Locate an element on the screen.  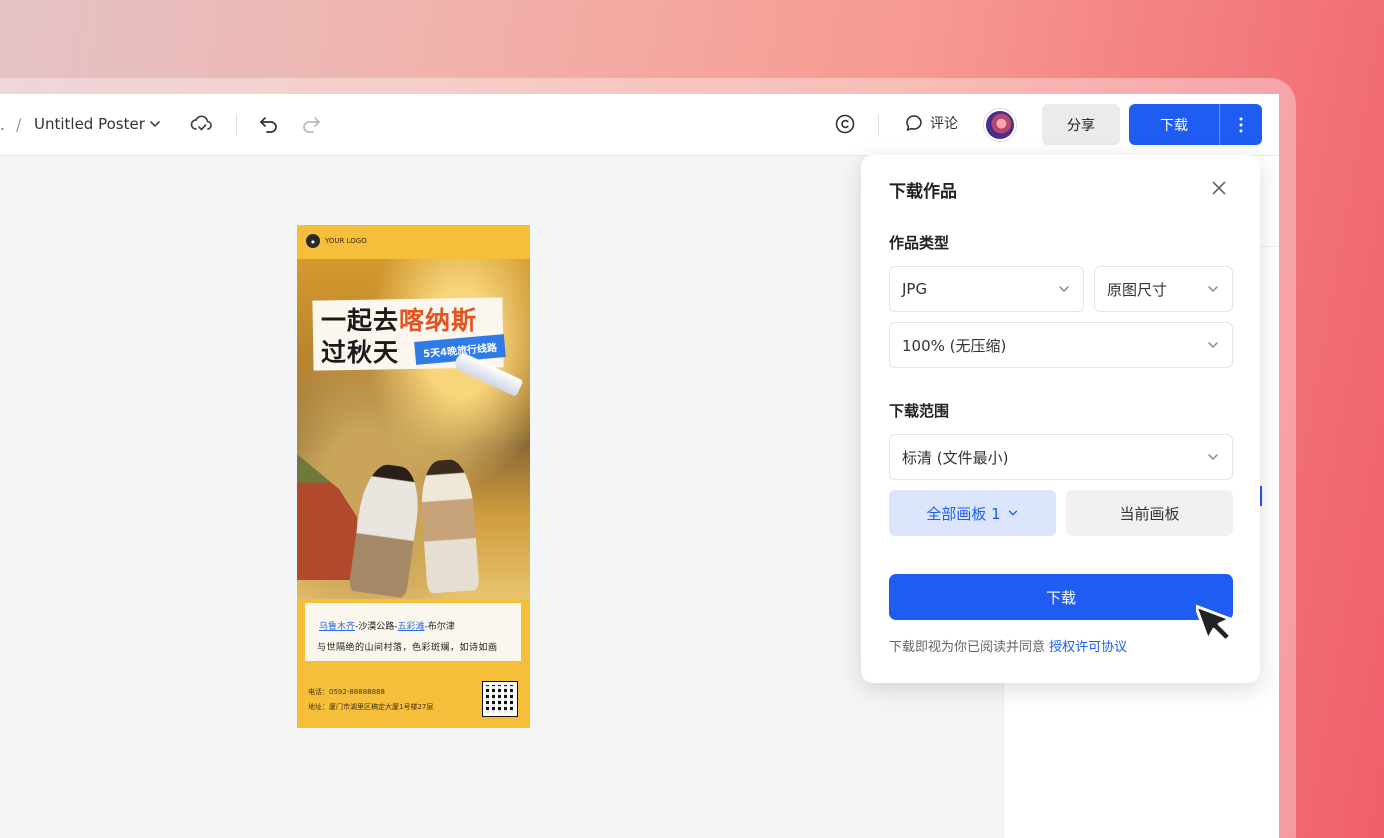
traveler-left is located at coordinates (386, 530).